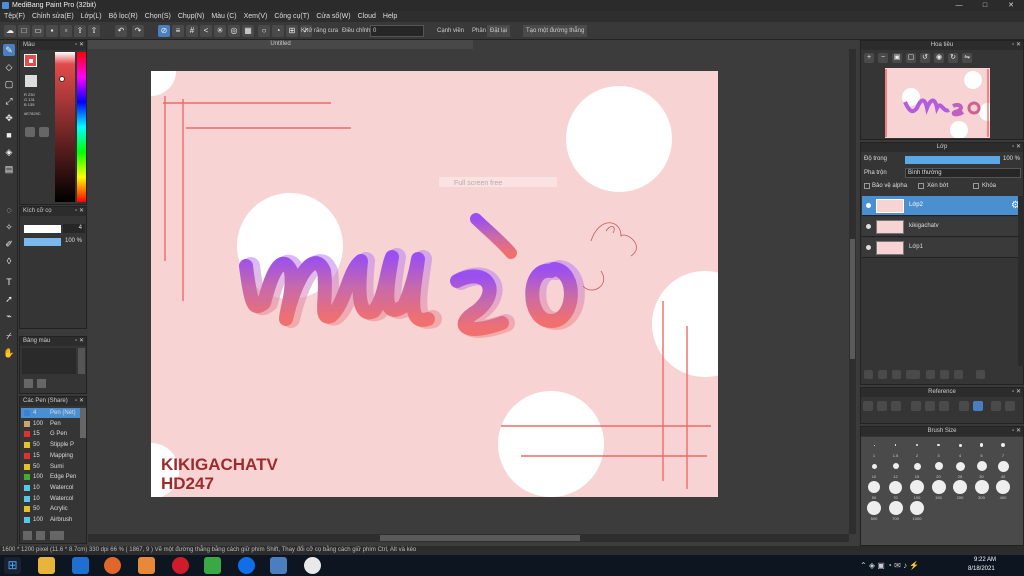 The width and height of the screenshot is (1024, 576). Describe the element at coordinates (248, 31) in the screenshot. I see `grid-snap-icon: ▦` at that location.